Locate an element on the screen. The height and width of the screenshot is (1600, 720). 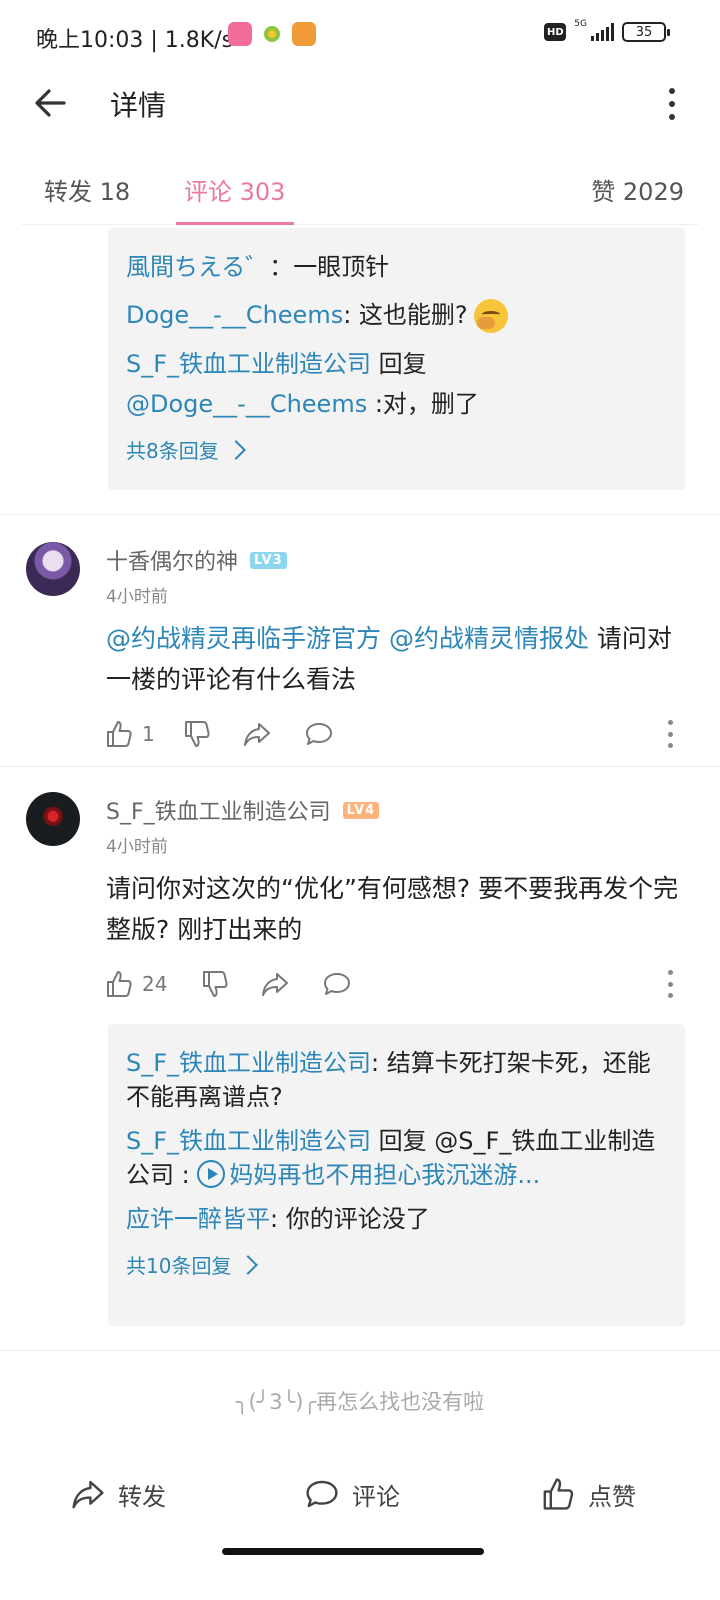
comment-text: @约战精灵再临手游官方 @约战精灵情报处 请问对一楼的评论有什么看法 is located at coordinates (398, 659).